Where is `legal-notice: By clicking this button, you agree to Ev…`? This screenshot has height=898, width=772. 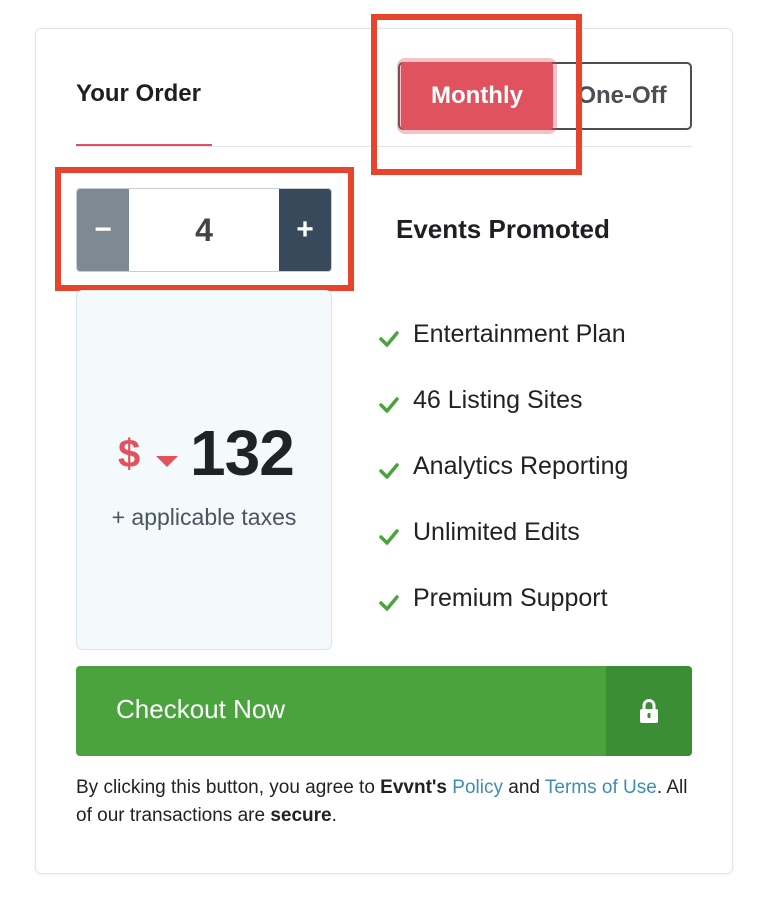
legal-notice: By clicking this button, you agree to Ev… is located at coordinates (386, 802).